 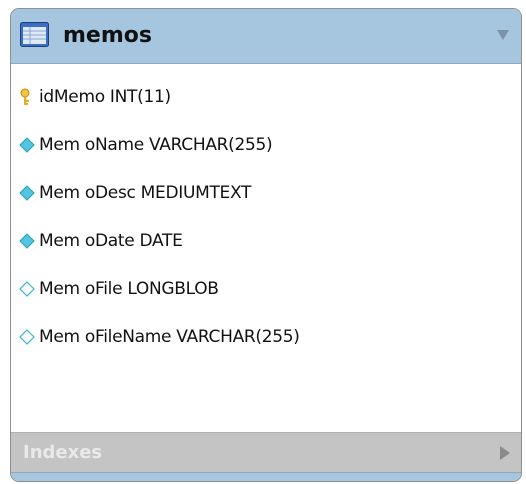 What do you see at coordinates (266, 476) in the screenshot?
I see `table-footer` at bounding box center [266, 476].